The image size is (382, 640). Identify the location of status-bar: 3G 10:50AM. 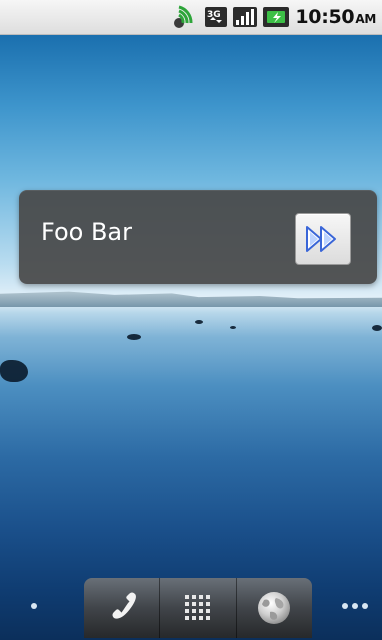
(191, 17).